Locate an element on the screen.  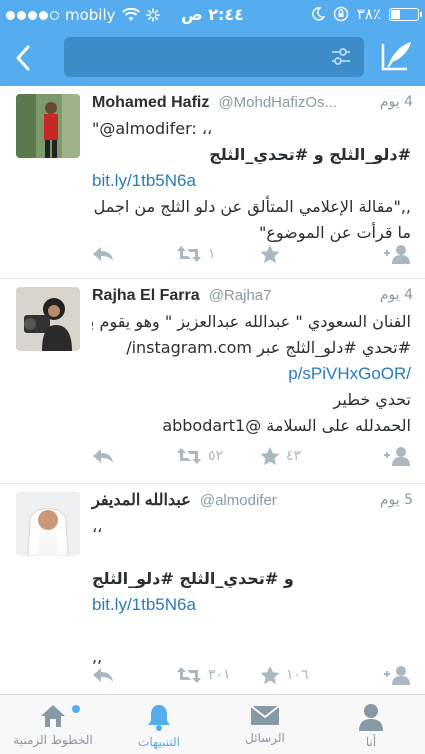
tweet-author-handle: @Rajha7 is located at coordinates (240, 295).